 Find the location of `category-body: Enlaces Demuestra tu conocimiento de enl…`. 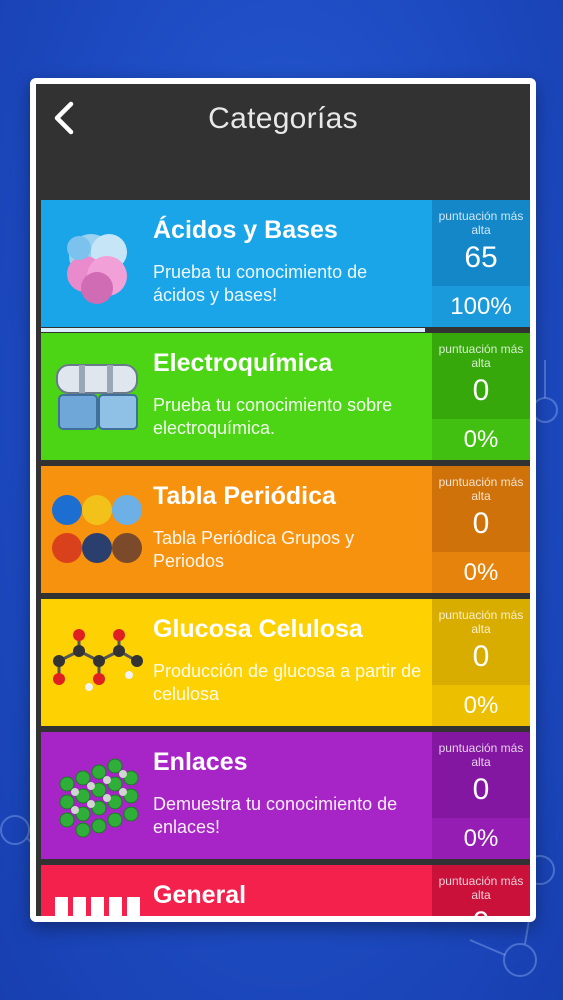

category-body: Enlaces Demuestra tu conocimiento de enl… is located at coordinates (292, 795).